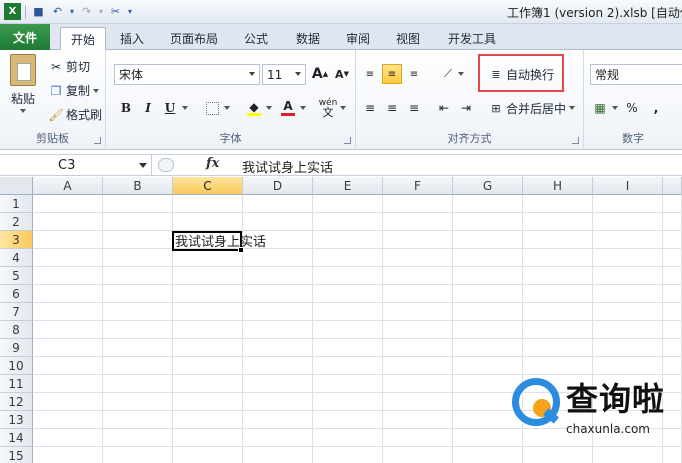  Describe the element at coordinates (68, 258) in the screenshot. I see `cell-a4` at that location.